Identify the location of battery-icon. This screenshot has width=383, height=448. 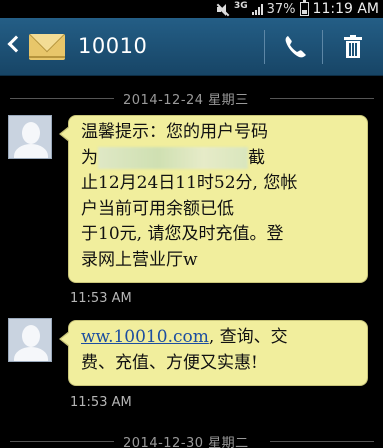
(304, 8).